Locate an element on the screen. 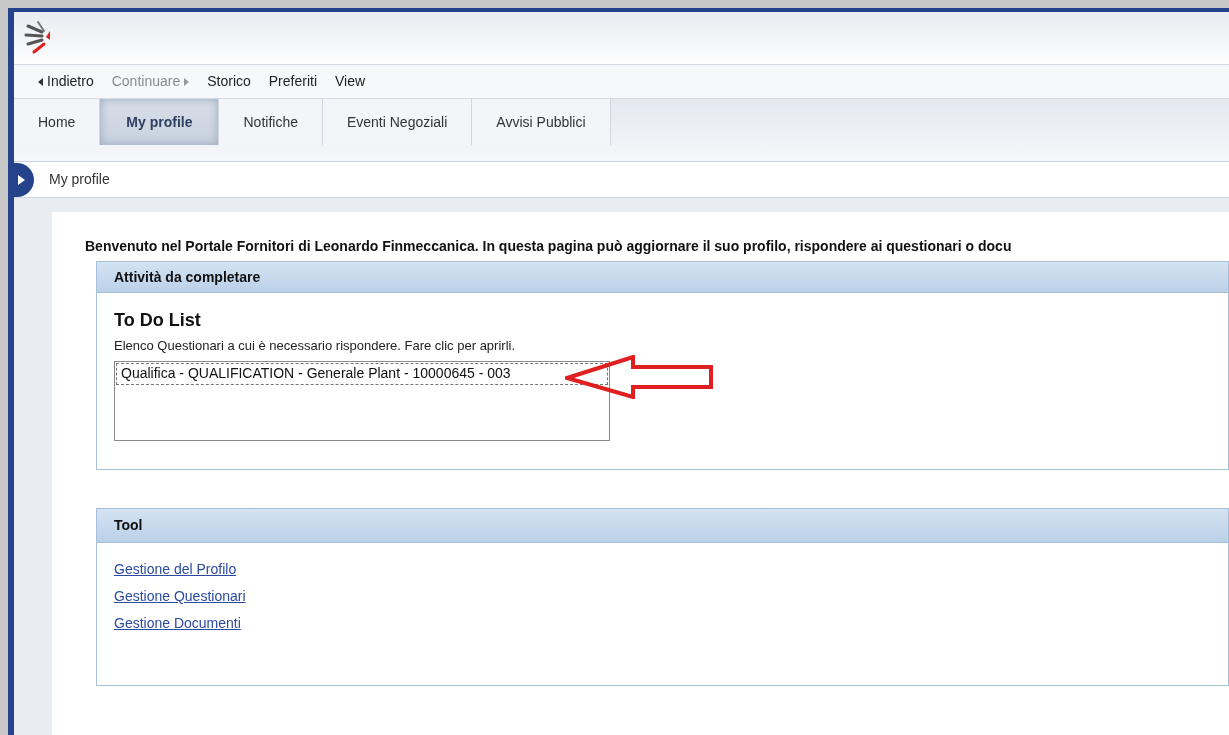 The image size is (1229, 735). nav-link: View is located at coordinates (350, 81).